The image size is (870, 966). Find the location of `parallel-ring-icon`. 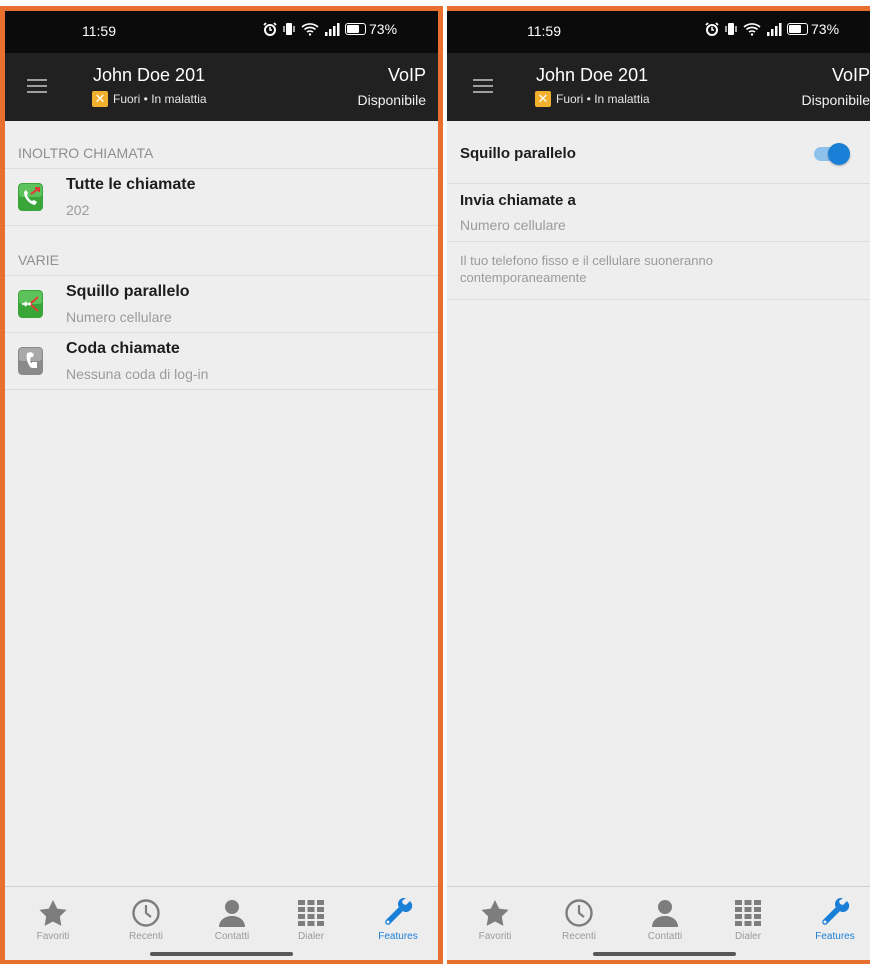

parallel-ring-icon is located at coordinates (30, 304).